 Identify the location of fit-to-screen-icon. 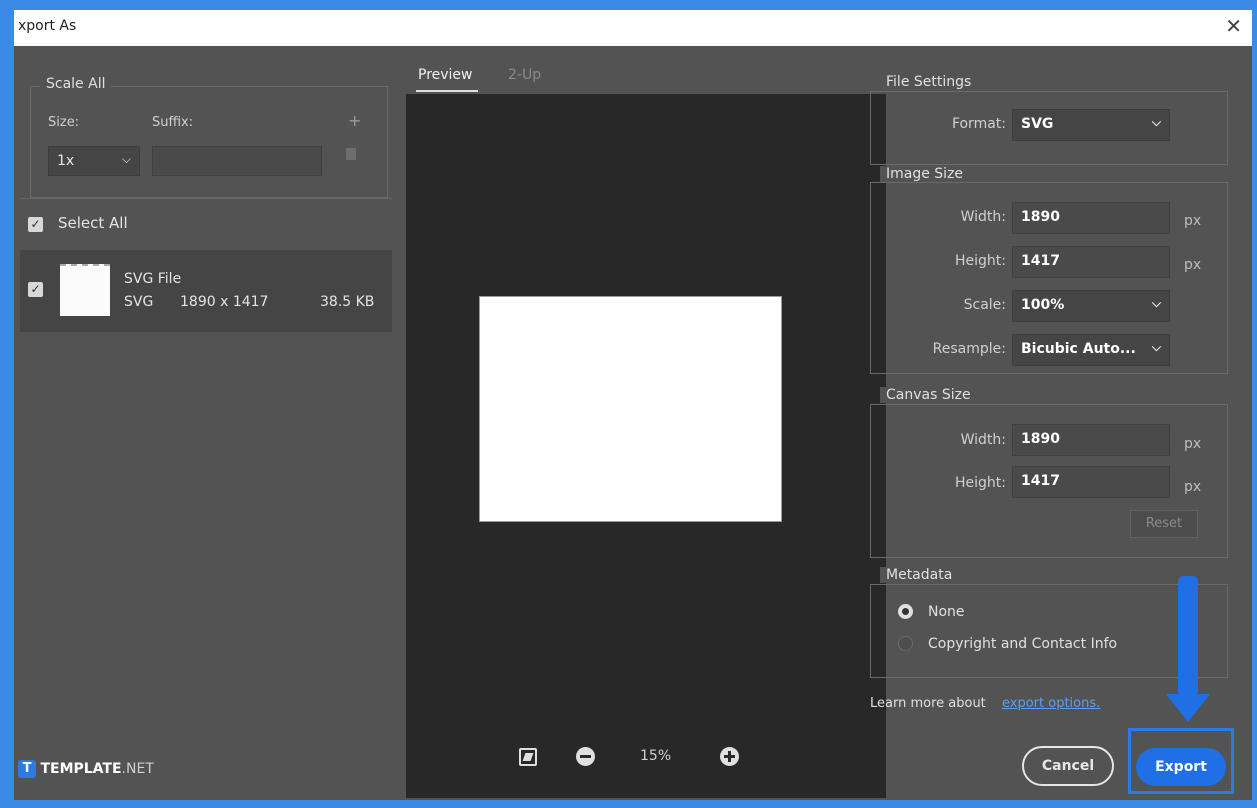
(528, 757).